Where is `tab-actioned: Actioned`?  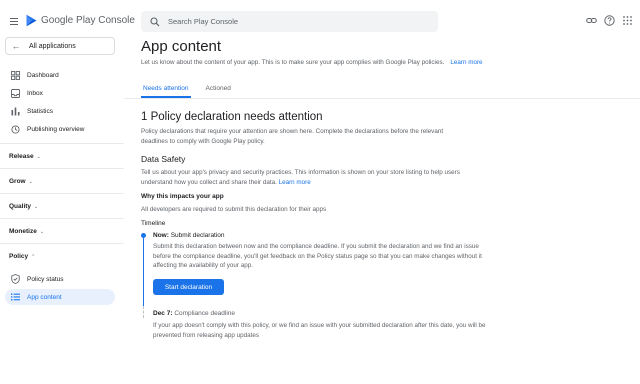
tab-actioned: Actioned is located at coordinates (218, 91).